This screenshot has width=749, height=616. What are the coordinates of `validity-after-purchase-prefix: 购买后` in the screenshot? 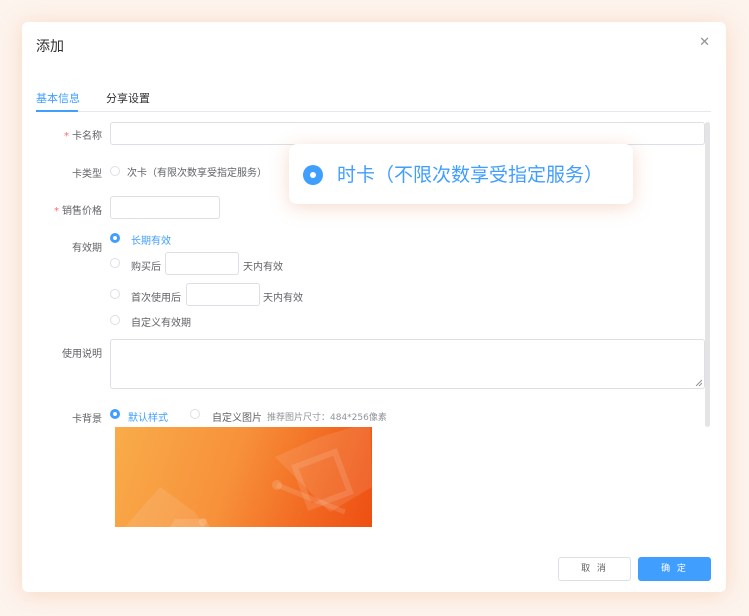 It's located at (146, 267).